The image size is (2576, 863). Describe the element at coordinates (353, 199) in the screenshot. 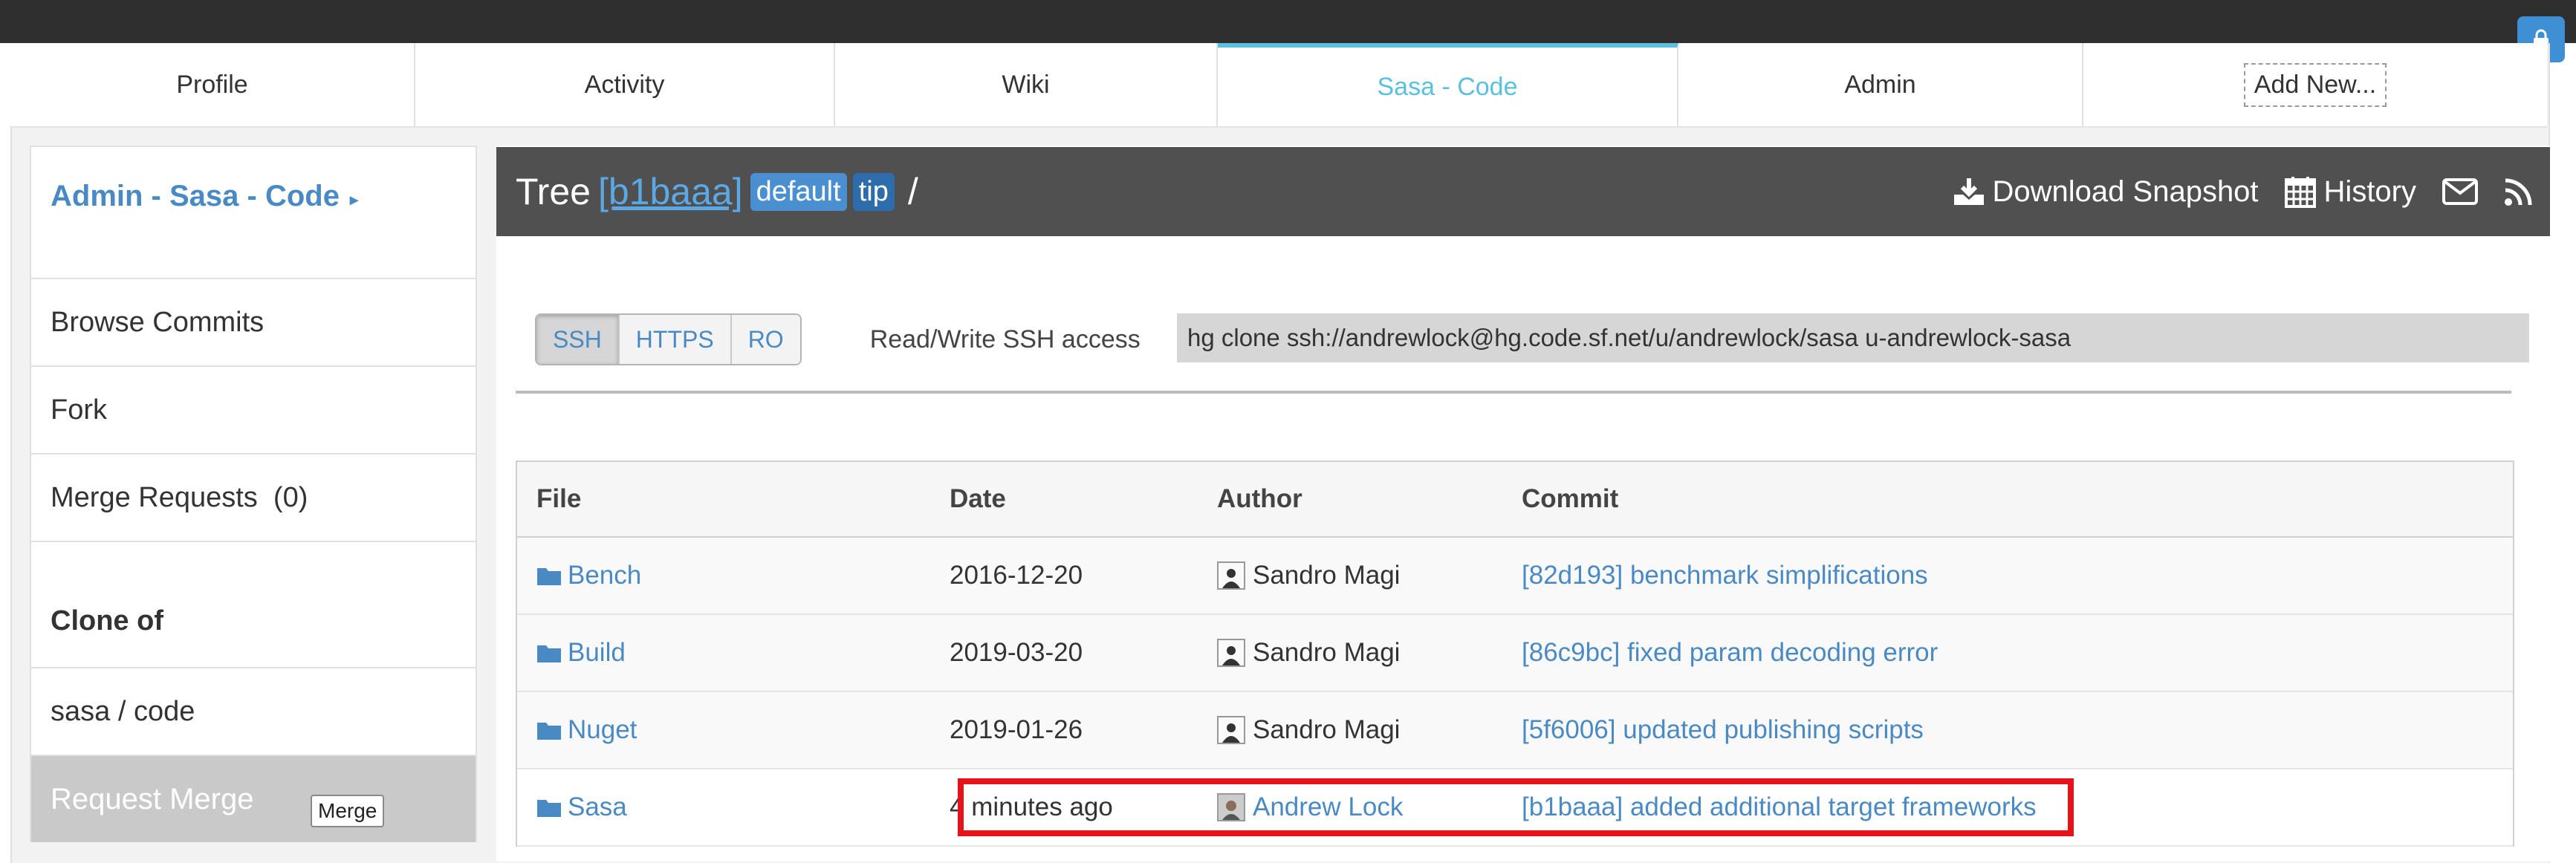

I see `caret-right-icon: ▸` at that location.